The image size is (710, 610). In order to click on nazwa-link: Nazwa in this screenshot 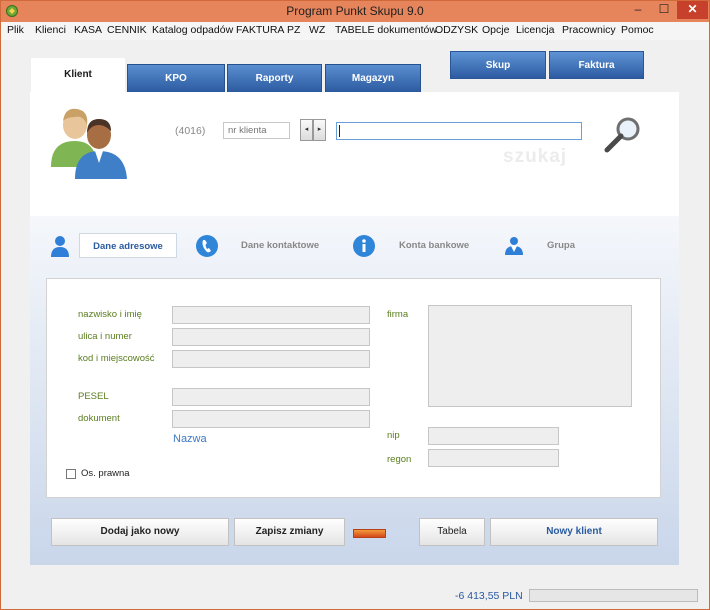, I will do `click(190, 439)`.